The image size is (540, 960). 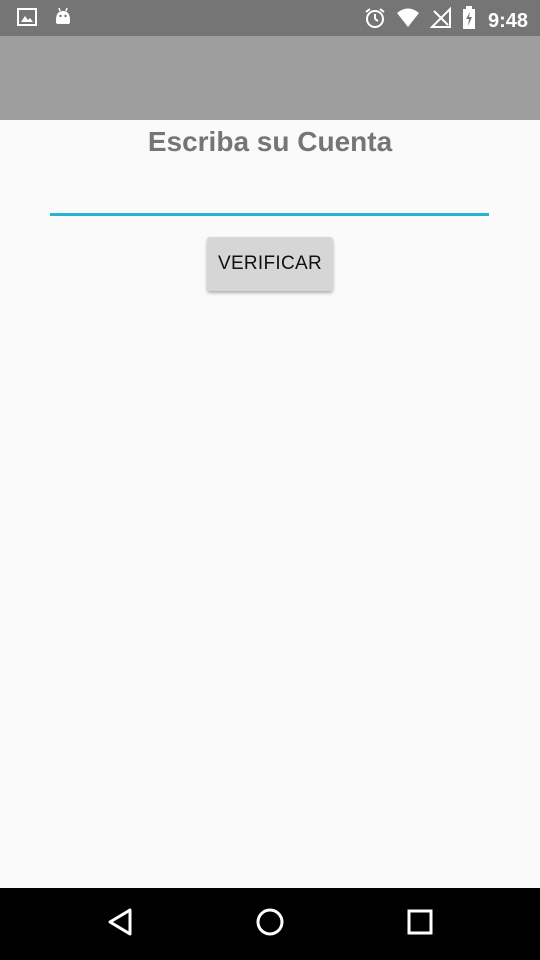 What do you see at coordinates (270, 141) in the screenshot?
I see `page-title: Escriba su Cuenta` at bounding box center [270, 141].